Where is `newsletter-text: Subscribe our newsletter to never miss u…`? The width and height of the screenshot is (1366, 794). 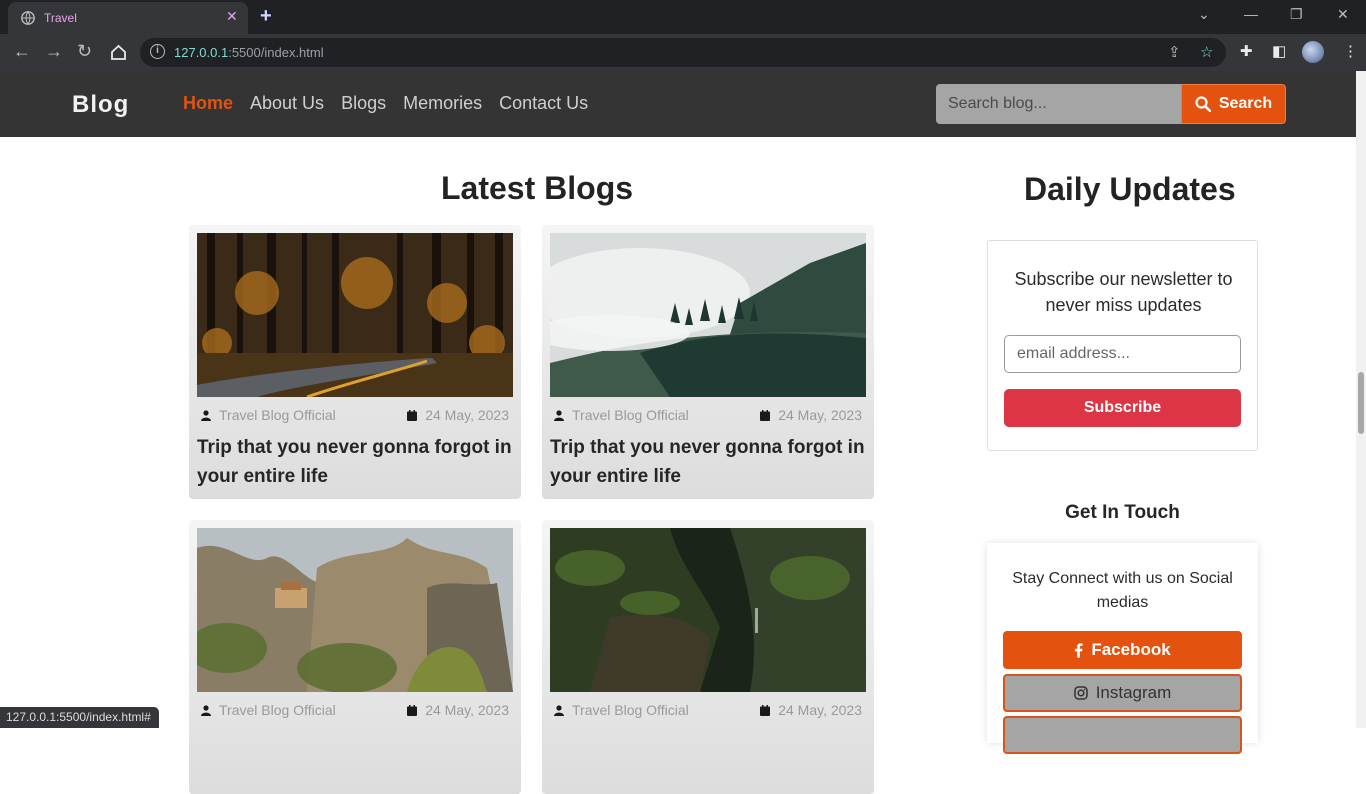
newsletter-text: Subscribe our newsletter to never miss u… is located at coordinates (1123, 292).